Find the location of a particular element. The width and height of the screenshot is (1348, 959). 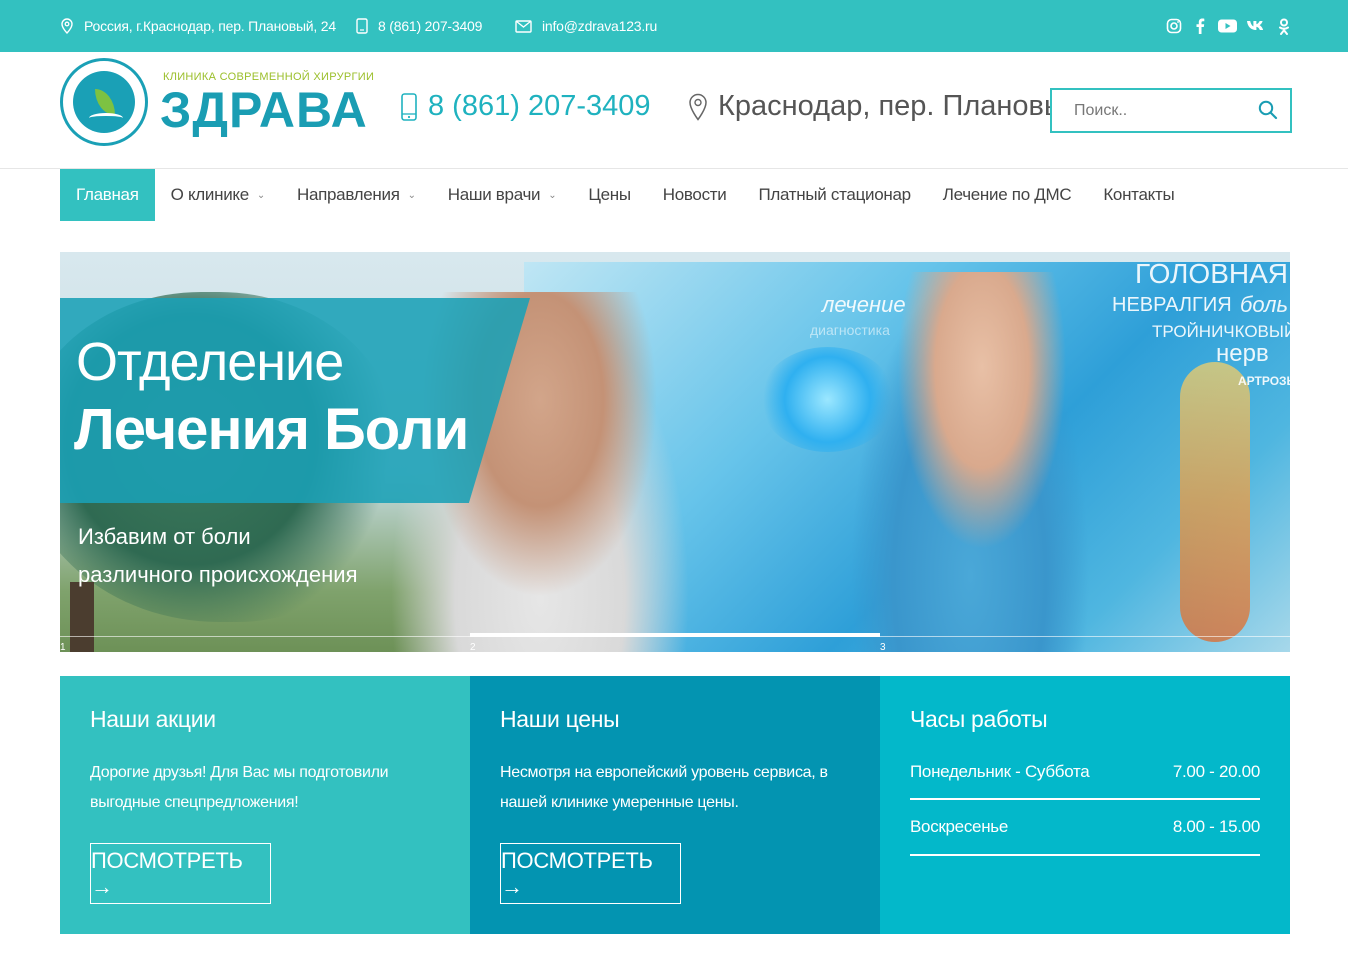

youtube-icon is located at coordinates (1227, 26).